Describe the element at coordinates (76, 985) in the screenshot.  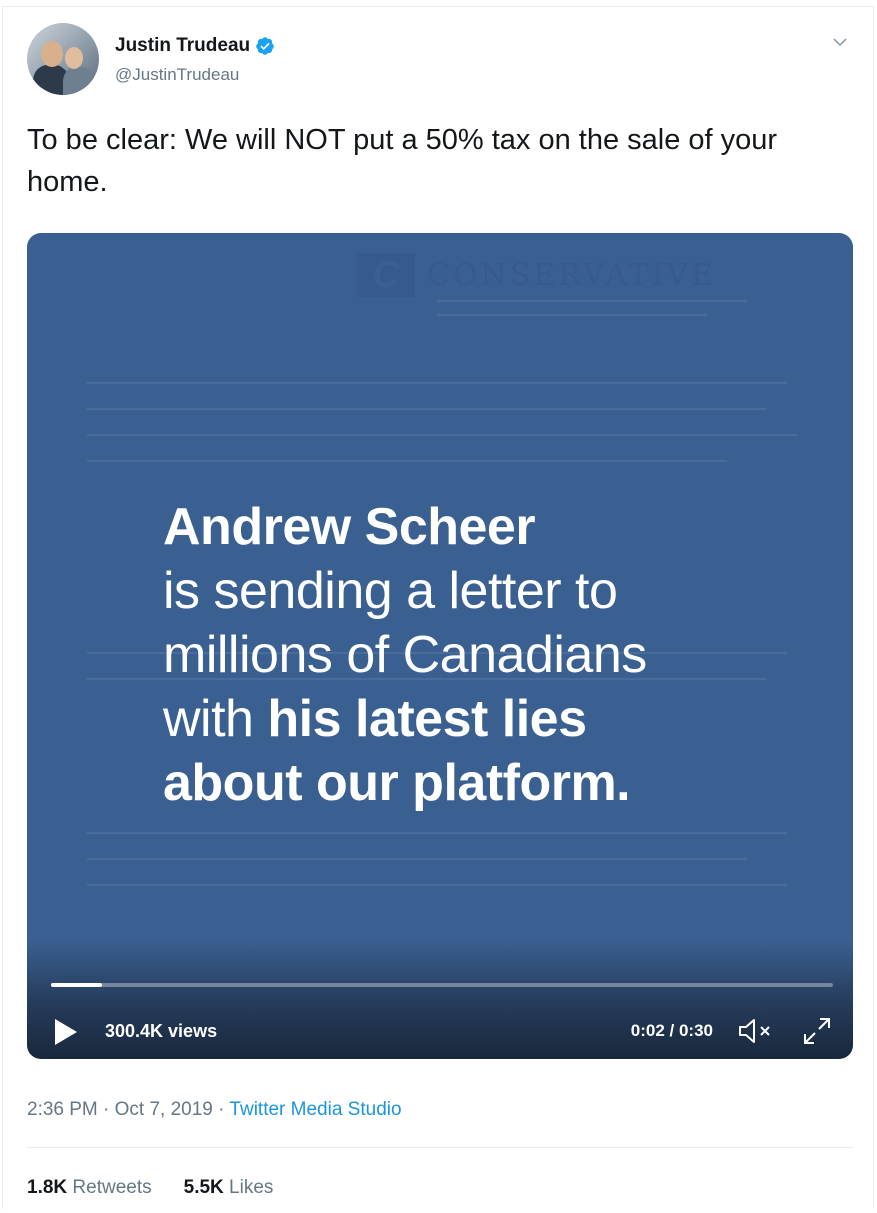
I see `progress-fill` at that location.